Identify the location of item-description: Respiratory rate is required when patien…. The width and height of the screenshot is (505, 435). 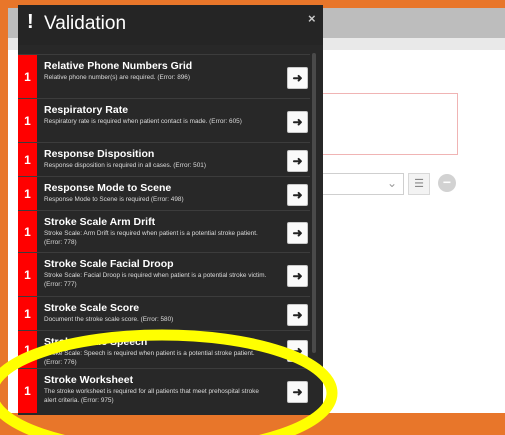
(143, 121).